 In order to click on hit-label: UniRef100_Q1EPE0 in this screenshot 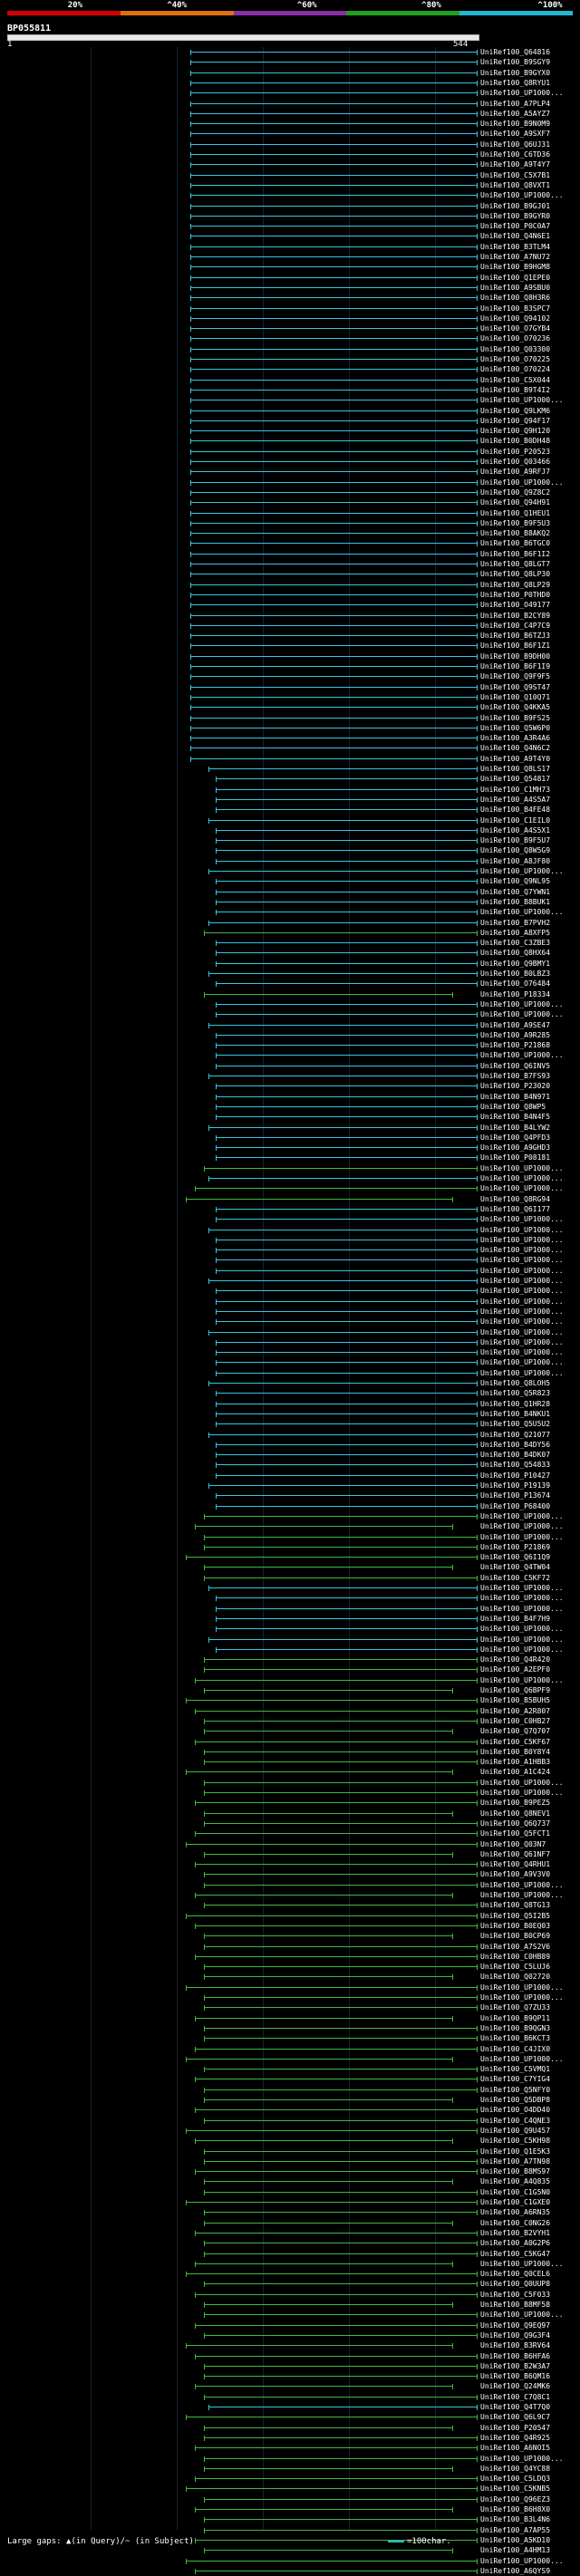, I will do `click(515, 278)`.